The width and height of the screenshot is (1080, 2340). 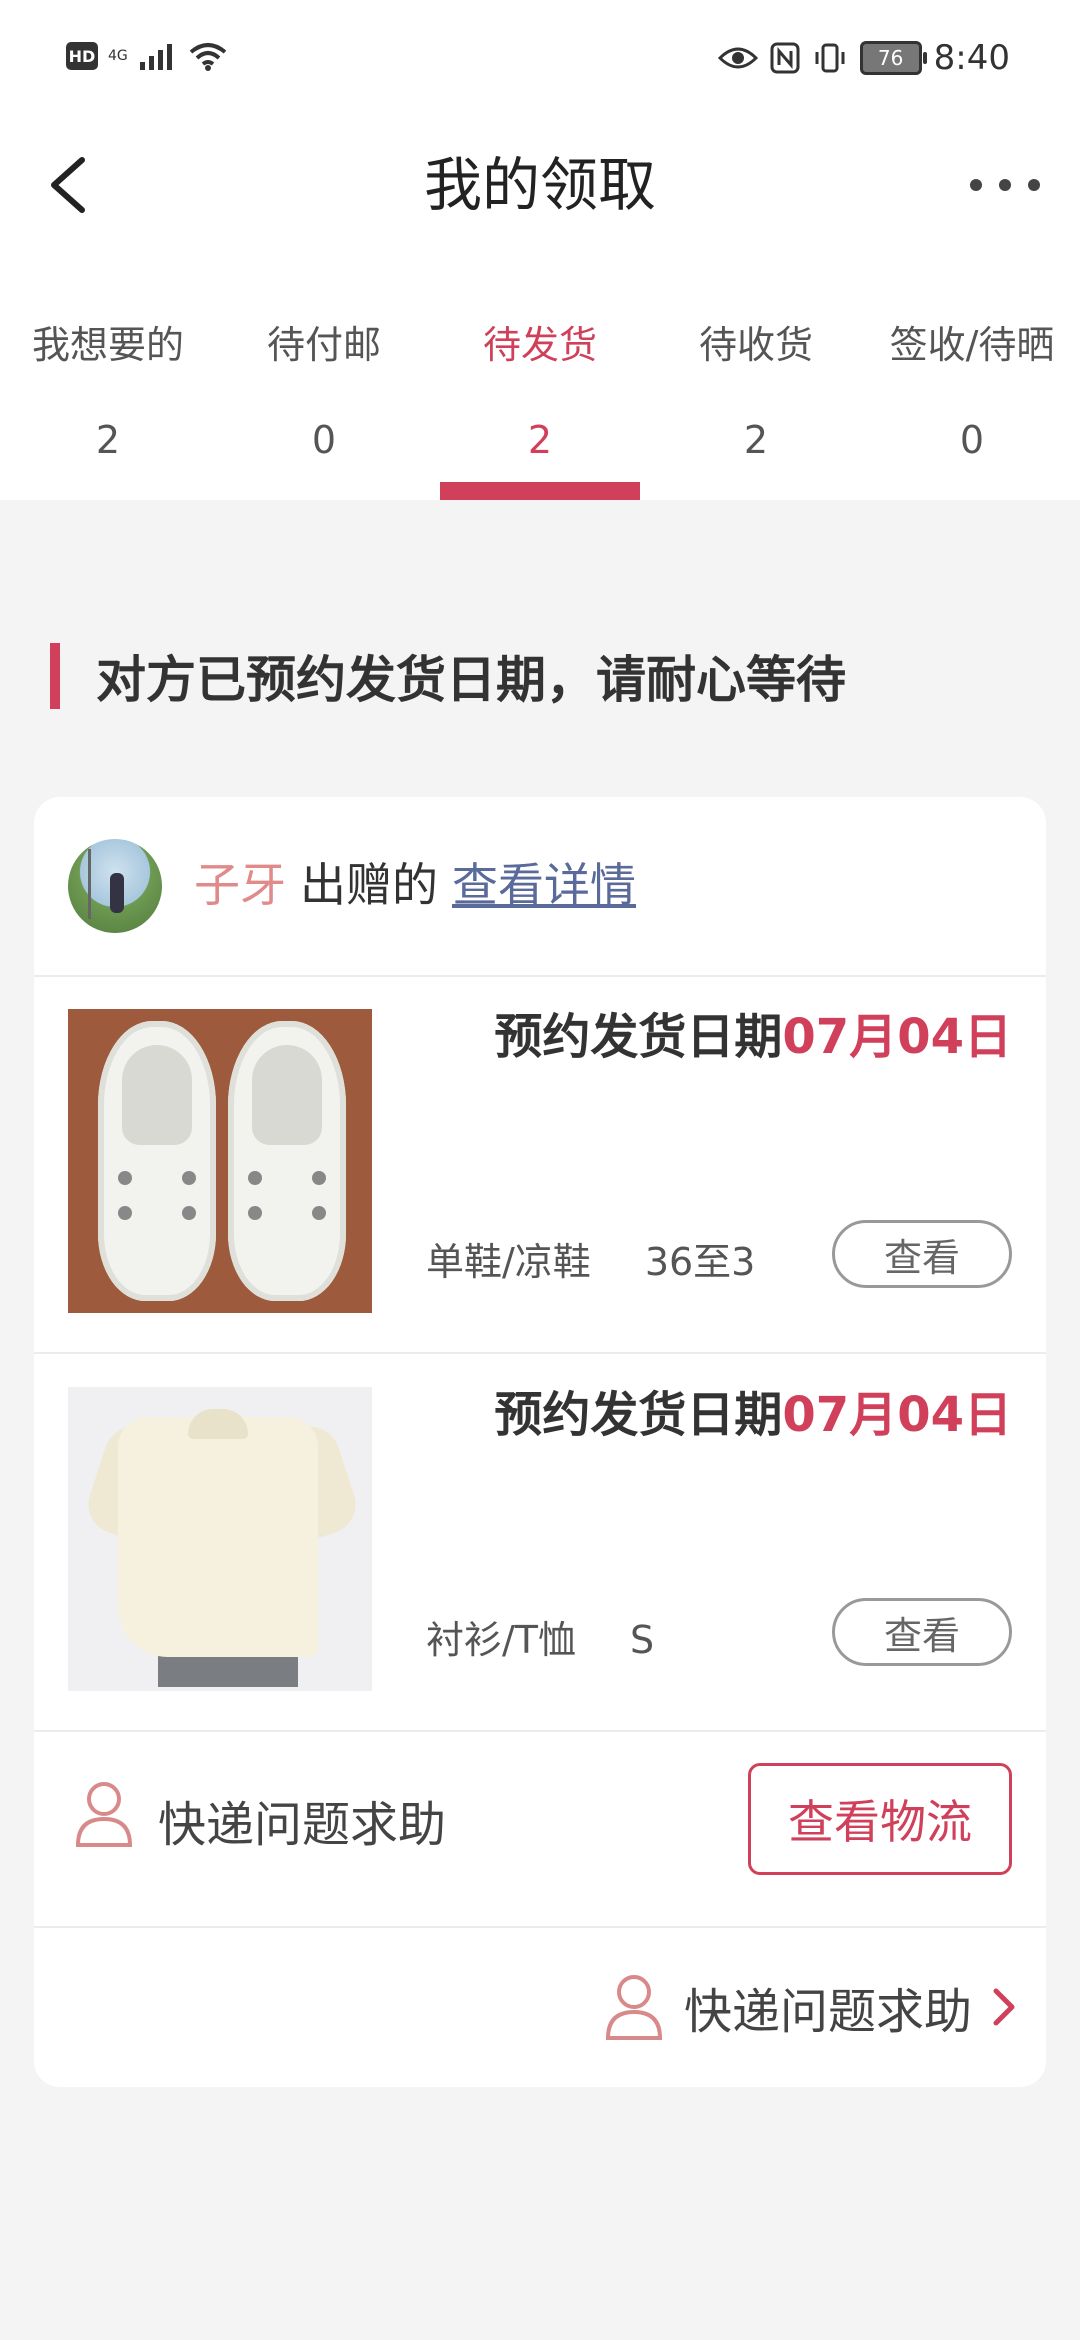 I want to click on tab-label: 待发货, so click(x=539, y=345).